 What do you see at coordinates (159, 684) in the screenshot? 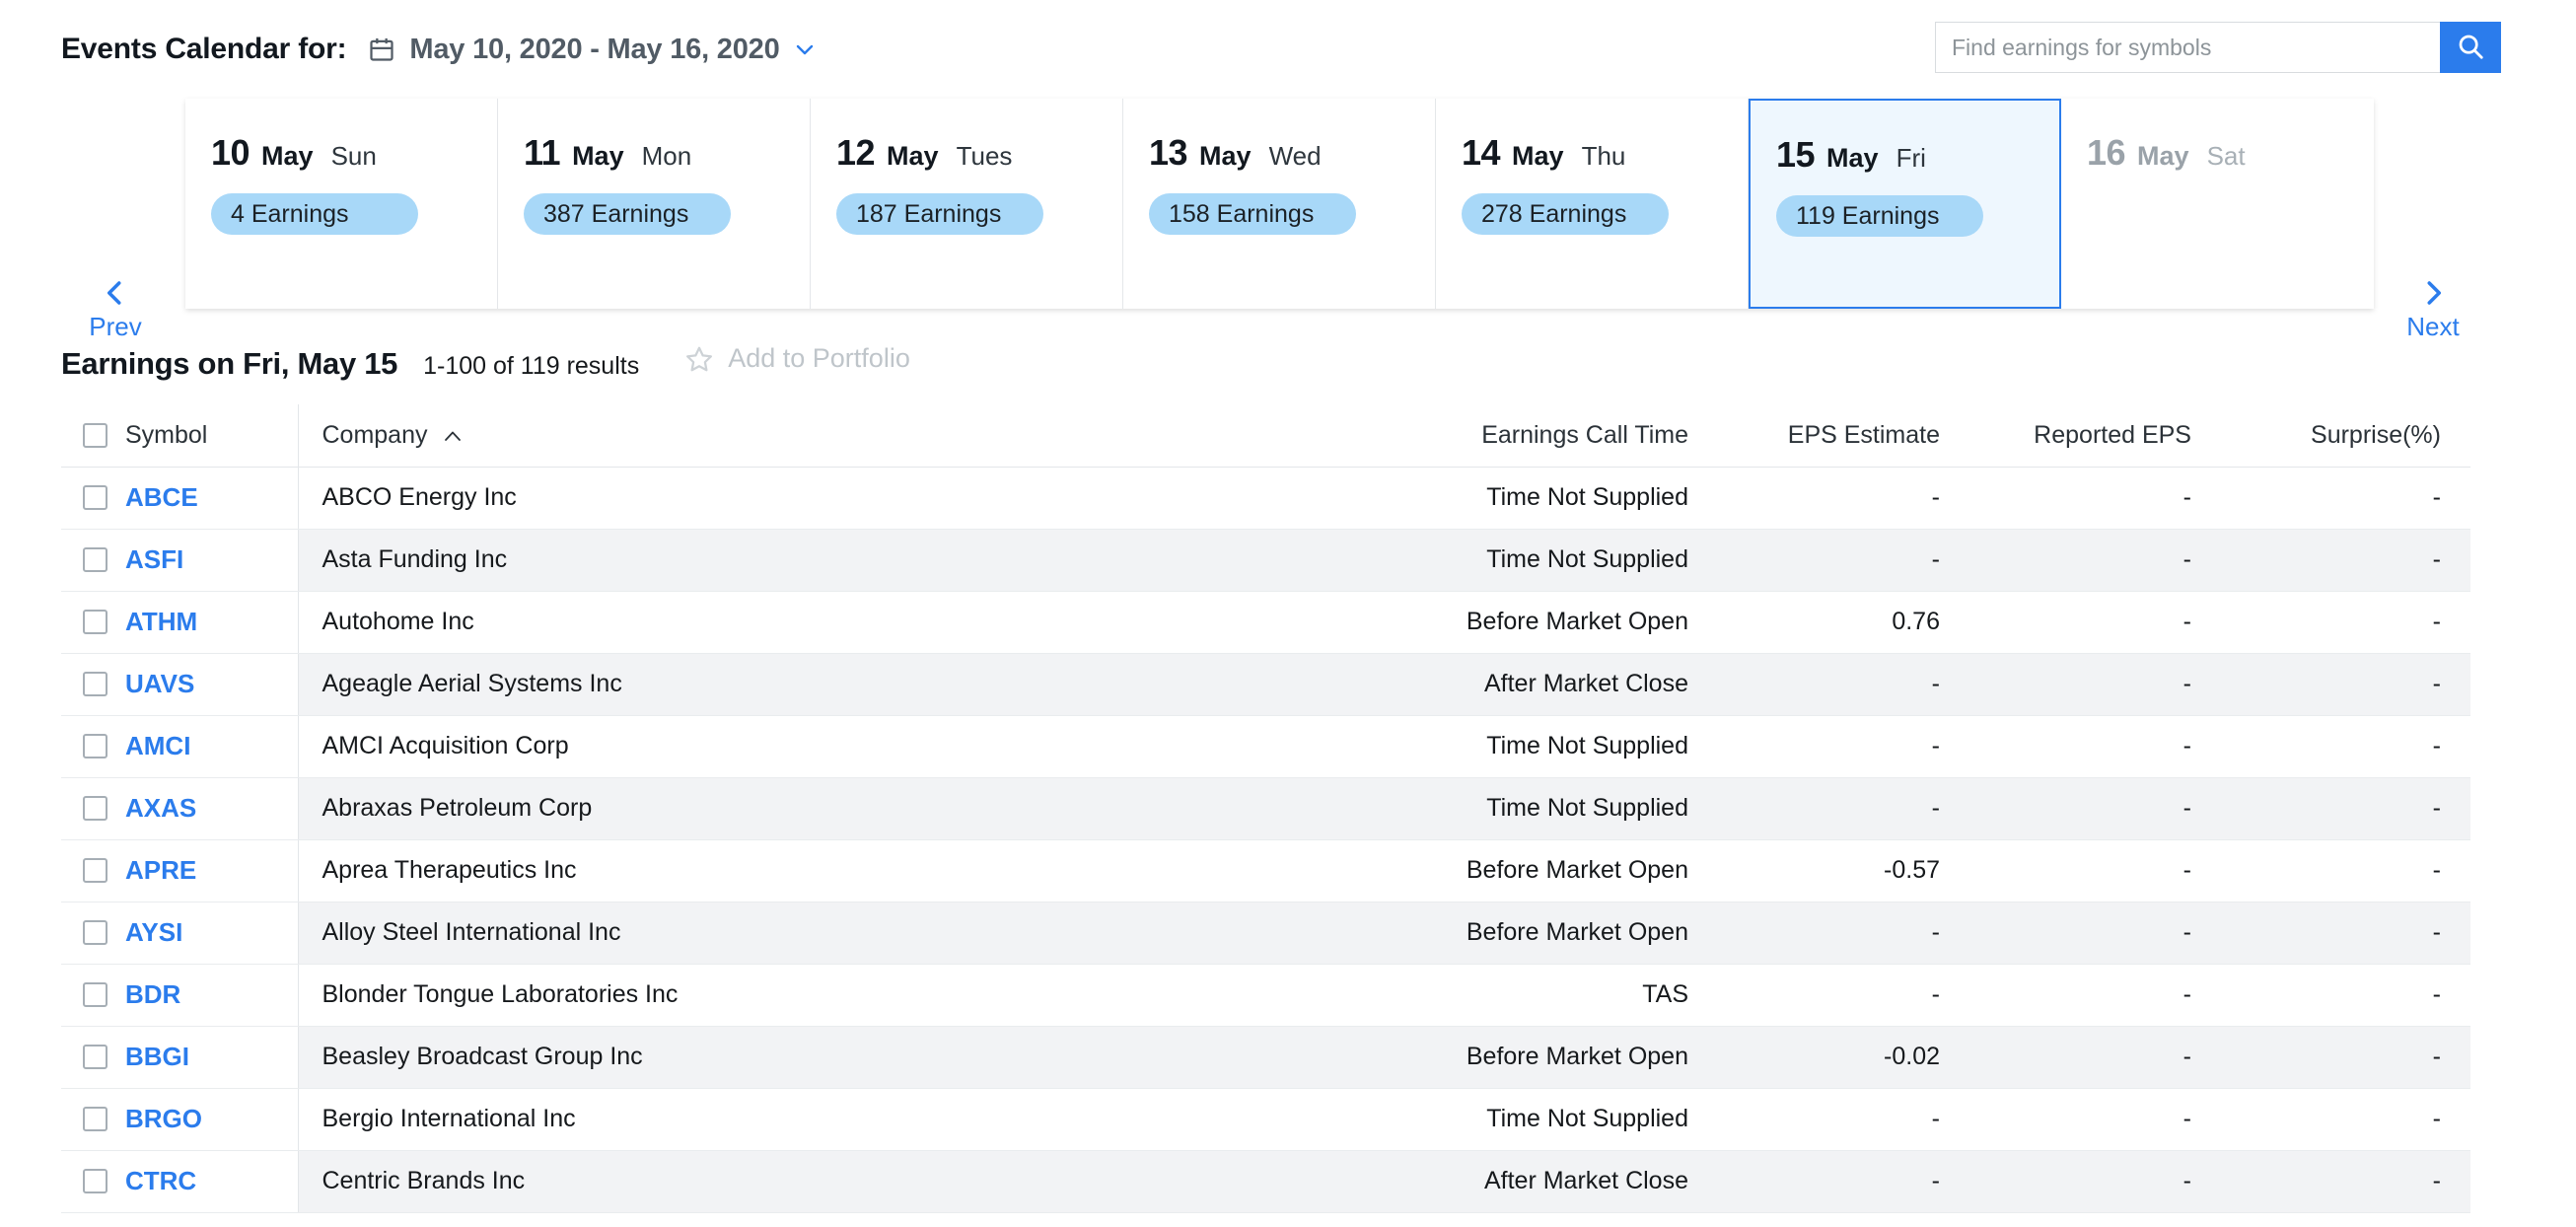
I see `symbol-link: UAVS` at bounding box center [159, 684].